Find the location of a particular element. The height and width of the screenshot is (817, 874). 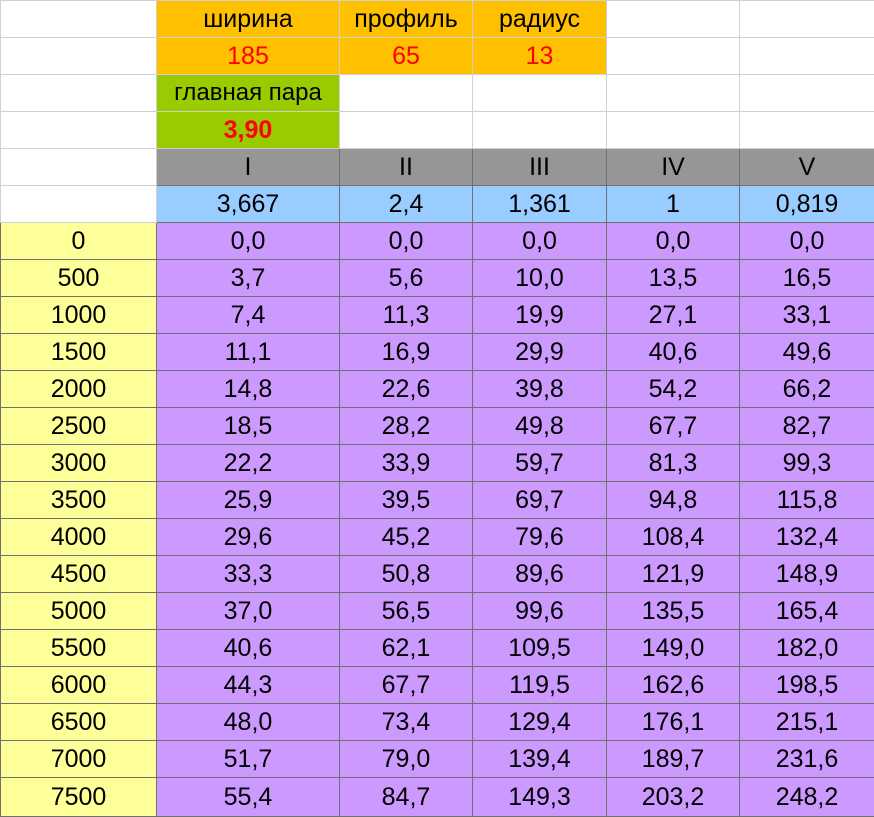

speed-cell: 108,4 is located at coordinates (673, 537).